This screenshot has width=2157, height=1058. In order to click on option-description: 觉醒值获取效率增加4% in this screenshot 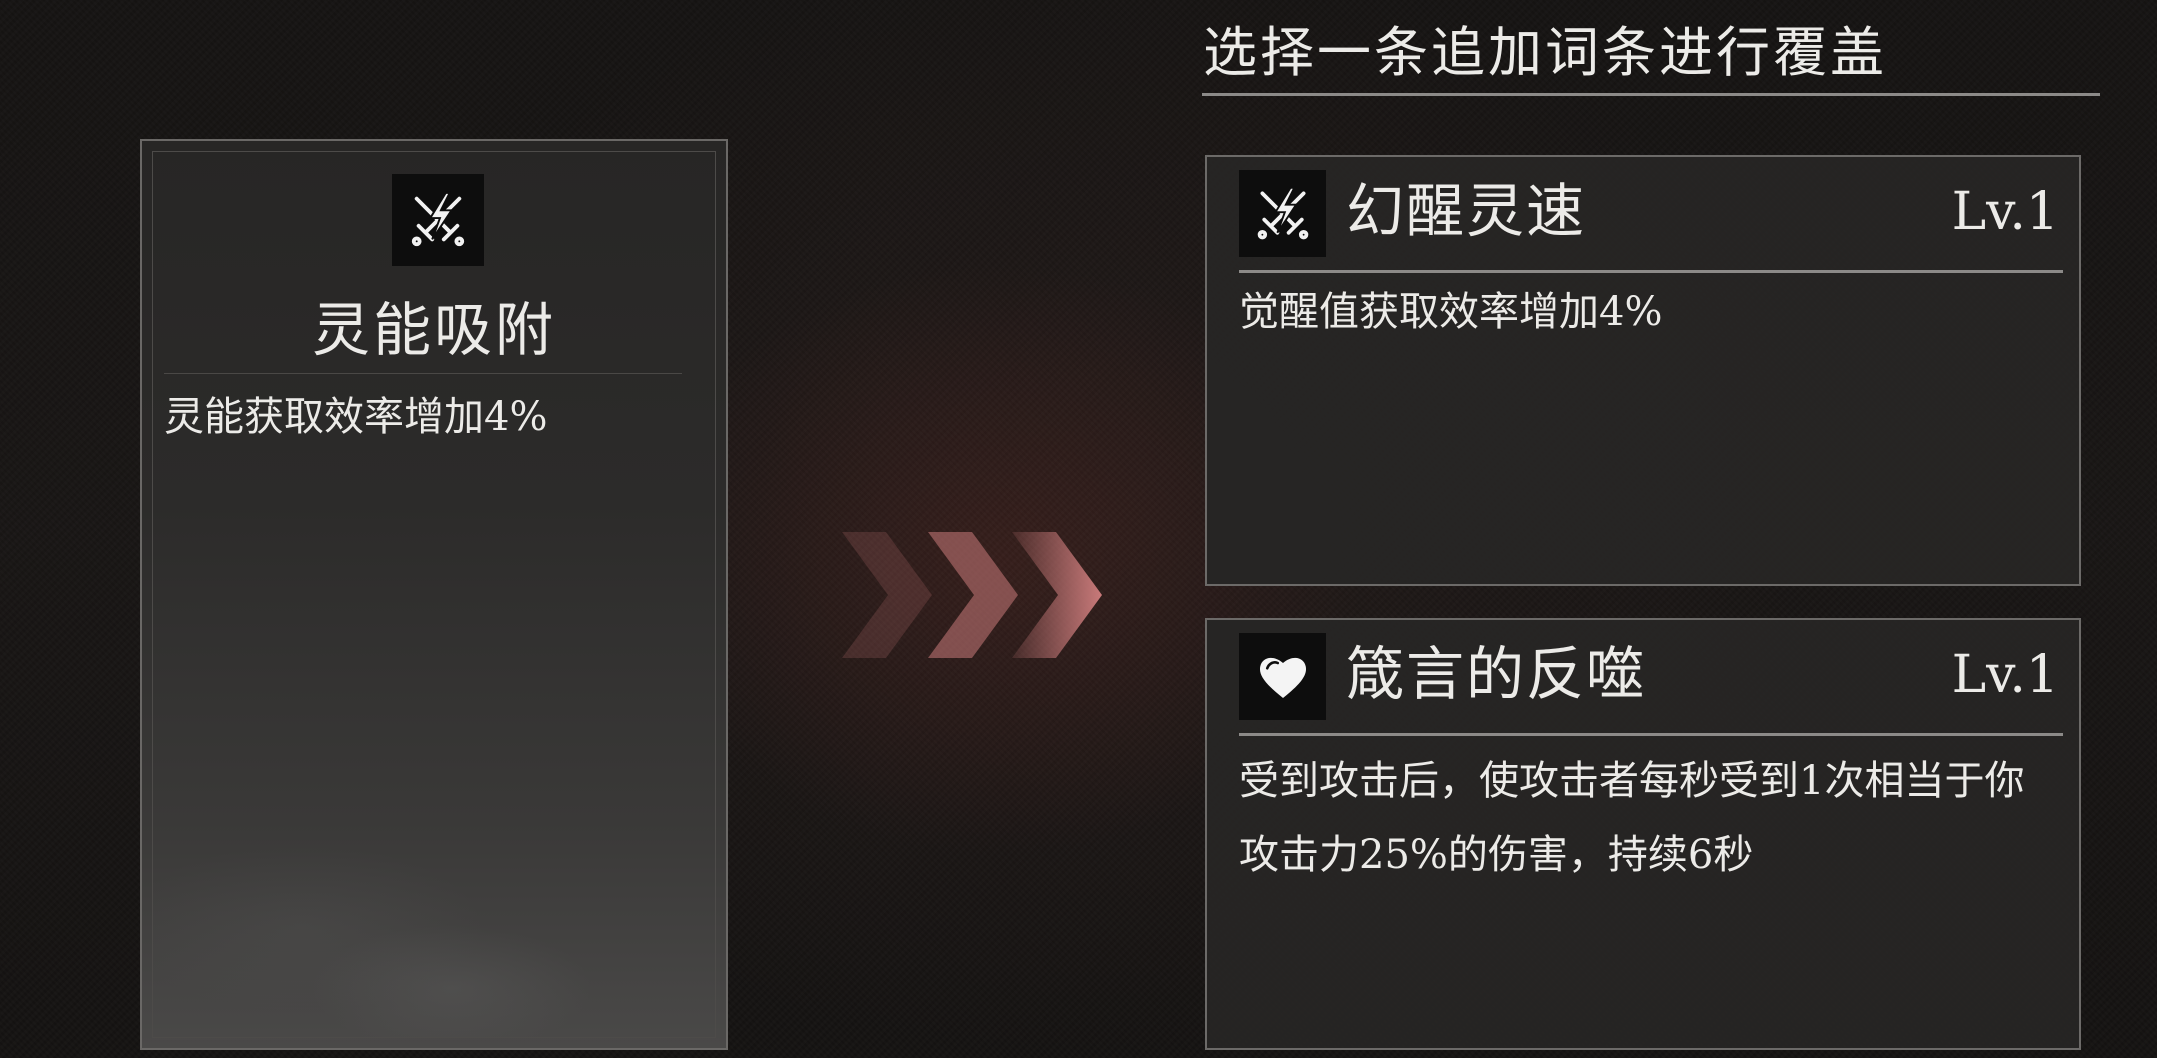, I will do `click(1451, 312)`.